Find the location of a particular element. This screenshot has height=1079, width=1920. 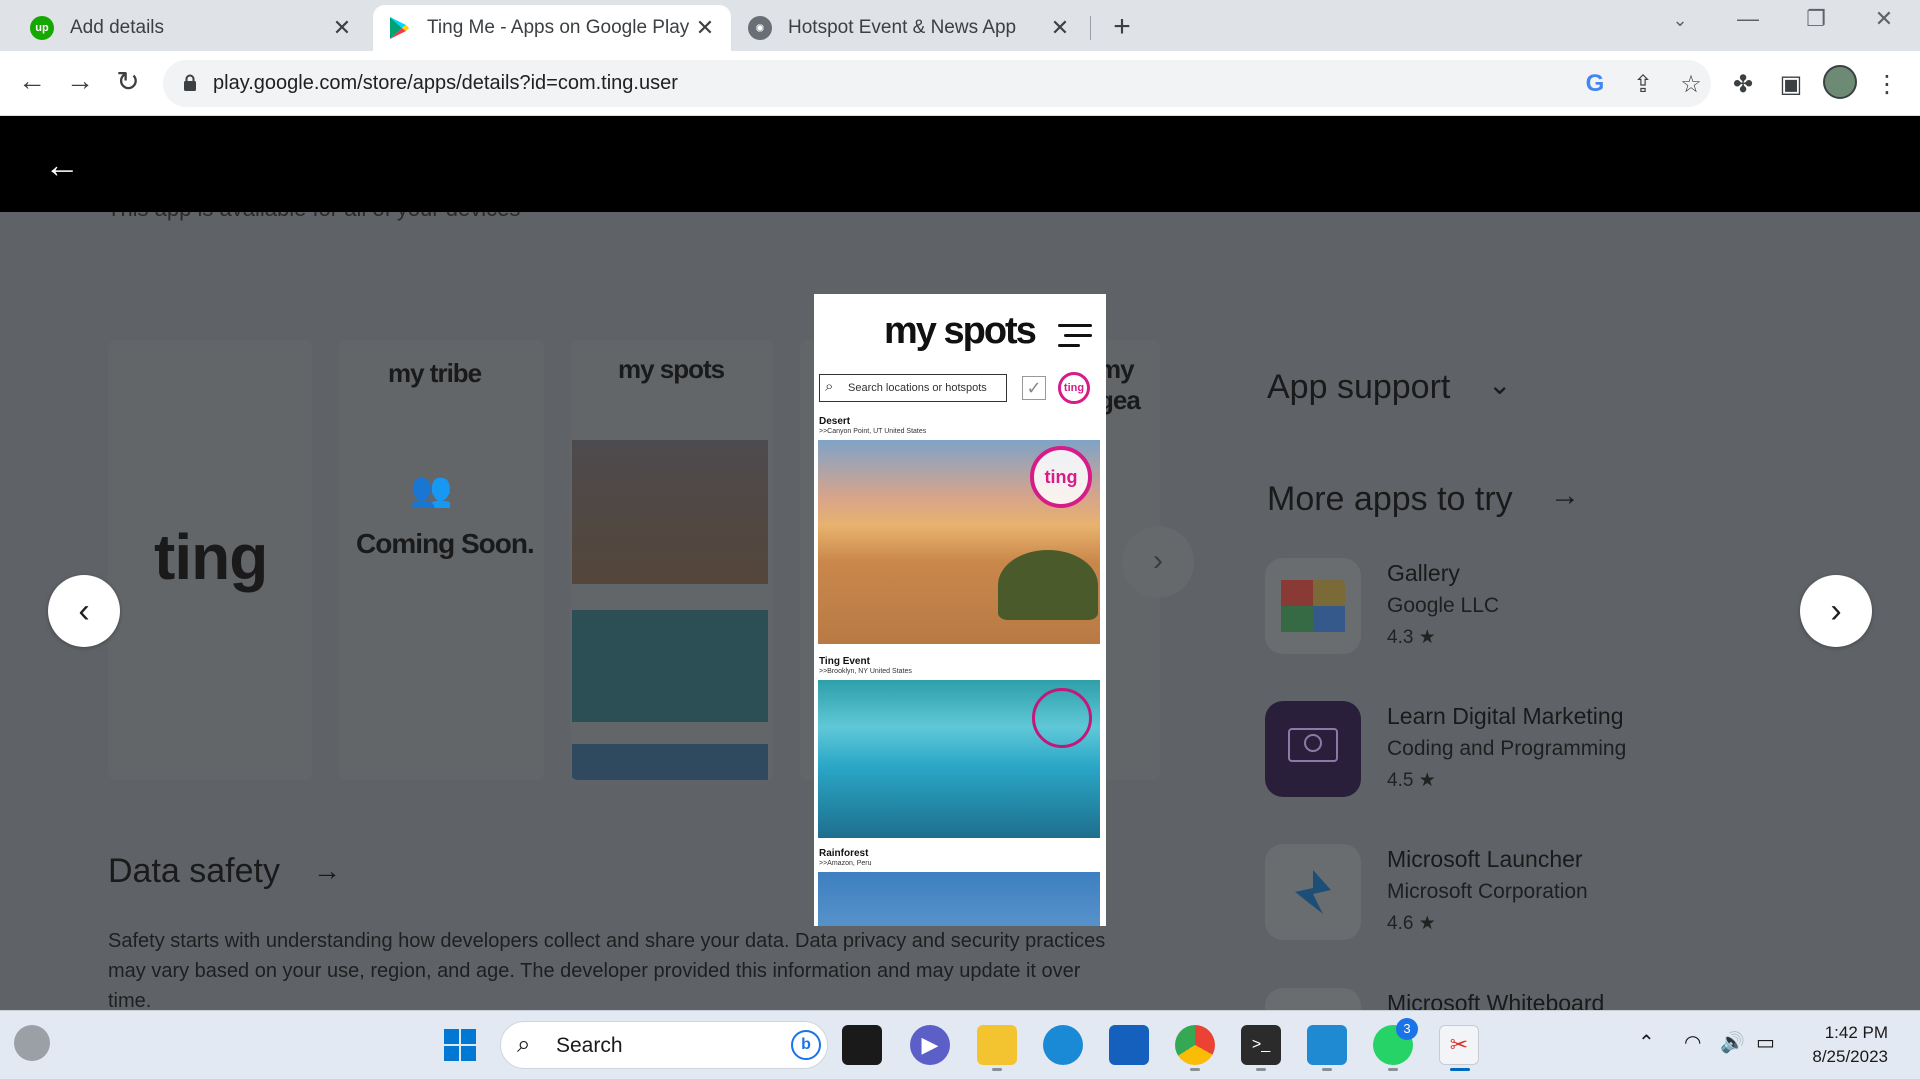

wifi-icon: ◠ is located at coordinates (1692, 1042).